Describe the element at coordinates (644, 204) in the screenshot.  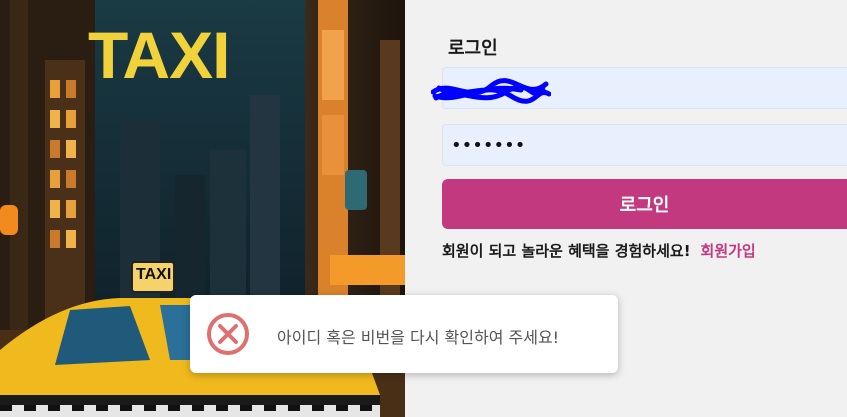
I see `login-button: 로그인` at that location.